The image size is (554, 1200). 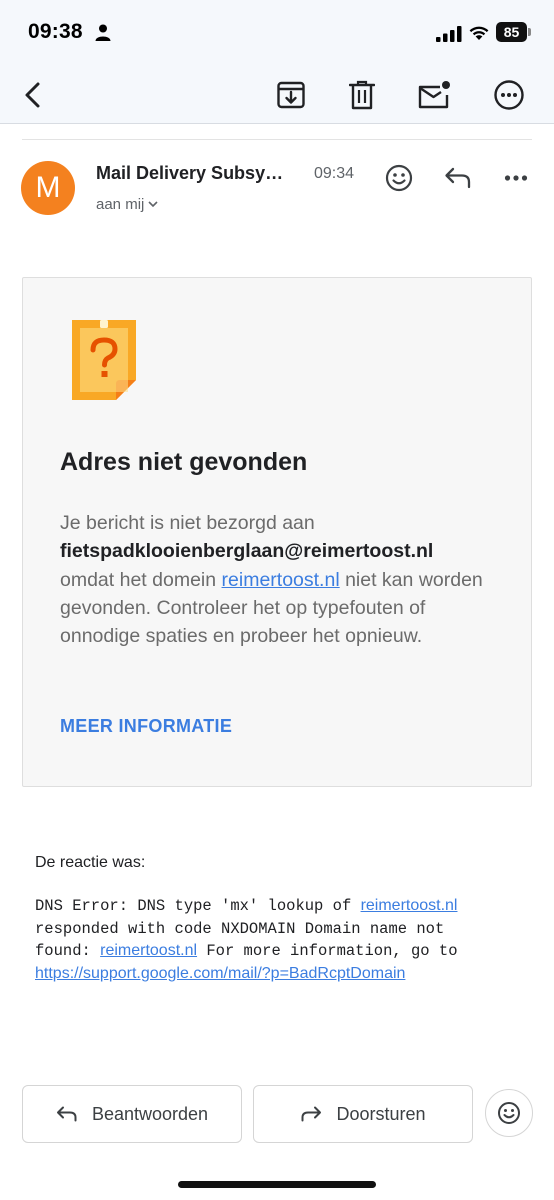 What do you see at coordinates (104, 360) in the screenshot?
I see `unknown-document-icon` at bounding box center [104, 360].